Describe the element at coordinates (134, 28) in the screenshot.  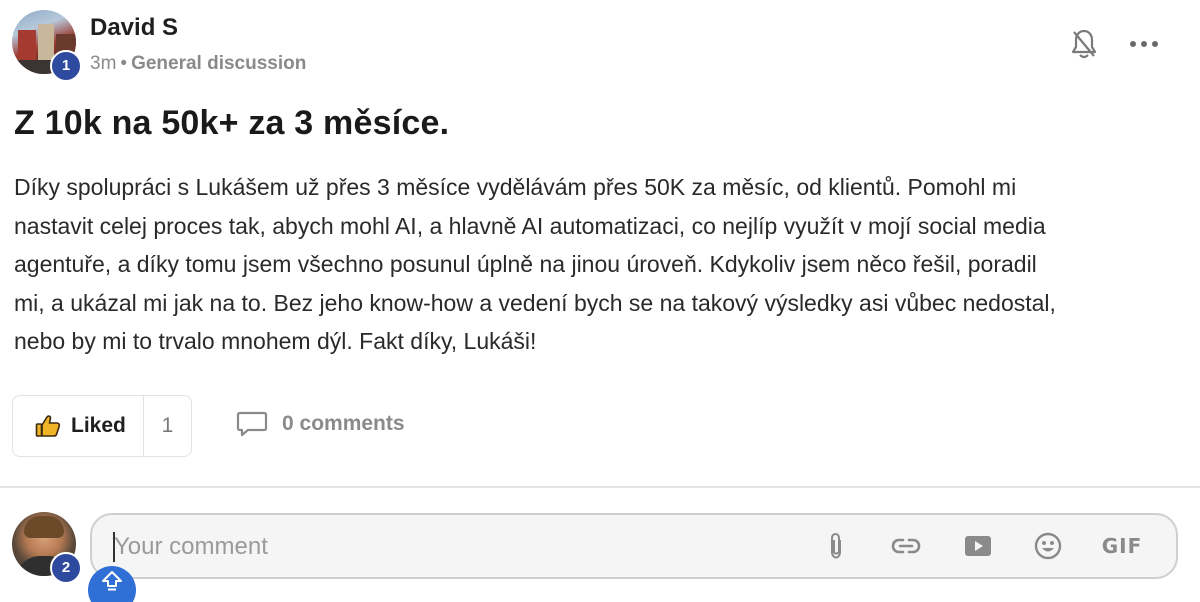
I see `author-name: David S` at that location.